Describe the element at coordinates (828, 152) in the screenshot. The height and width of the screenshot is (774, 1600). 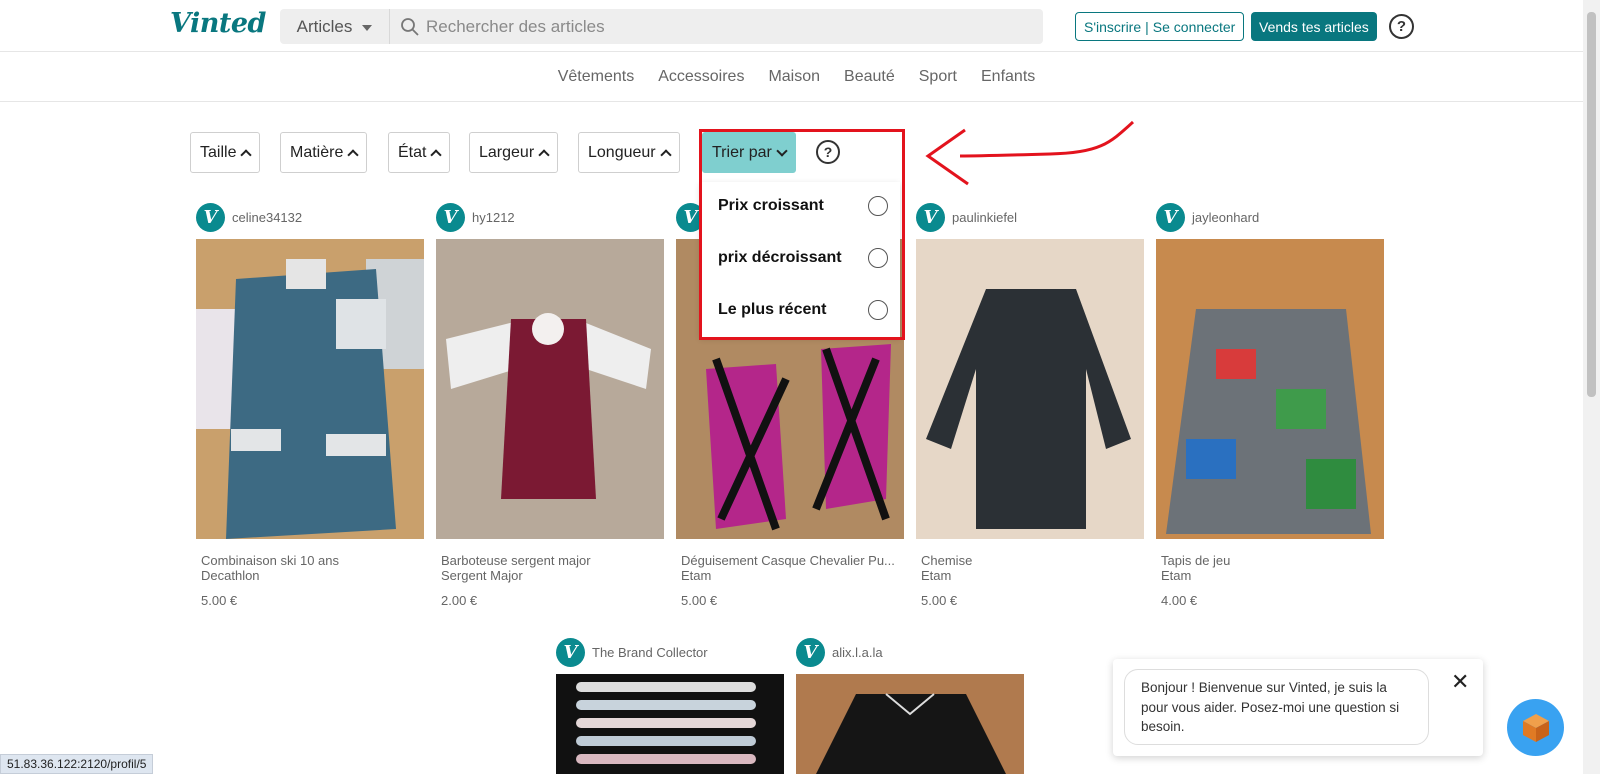
I see `sort-help-icon: ?` at that location.